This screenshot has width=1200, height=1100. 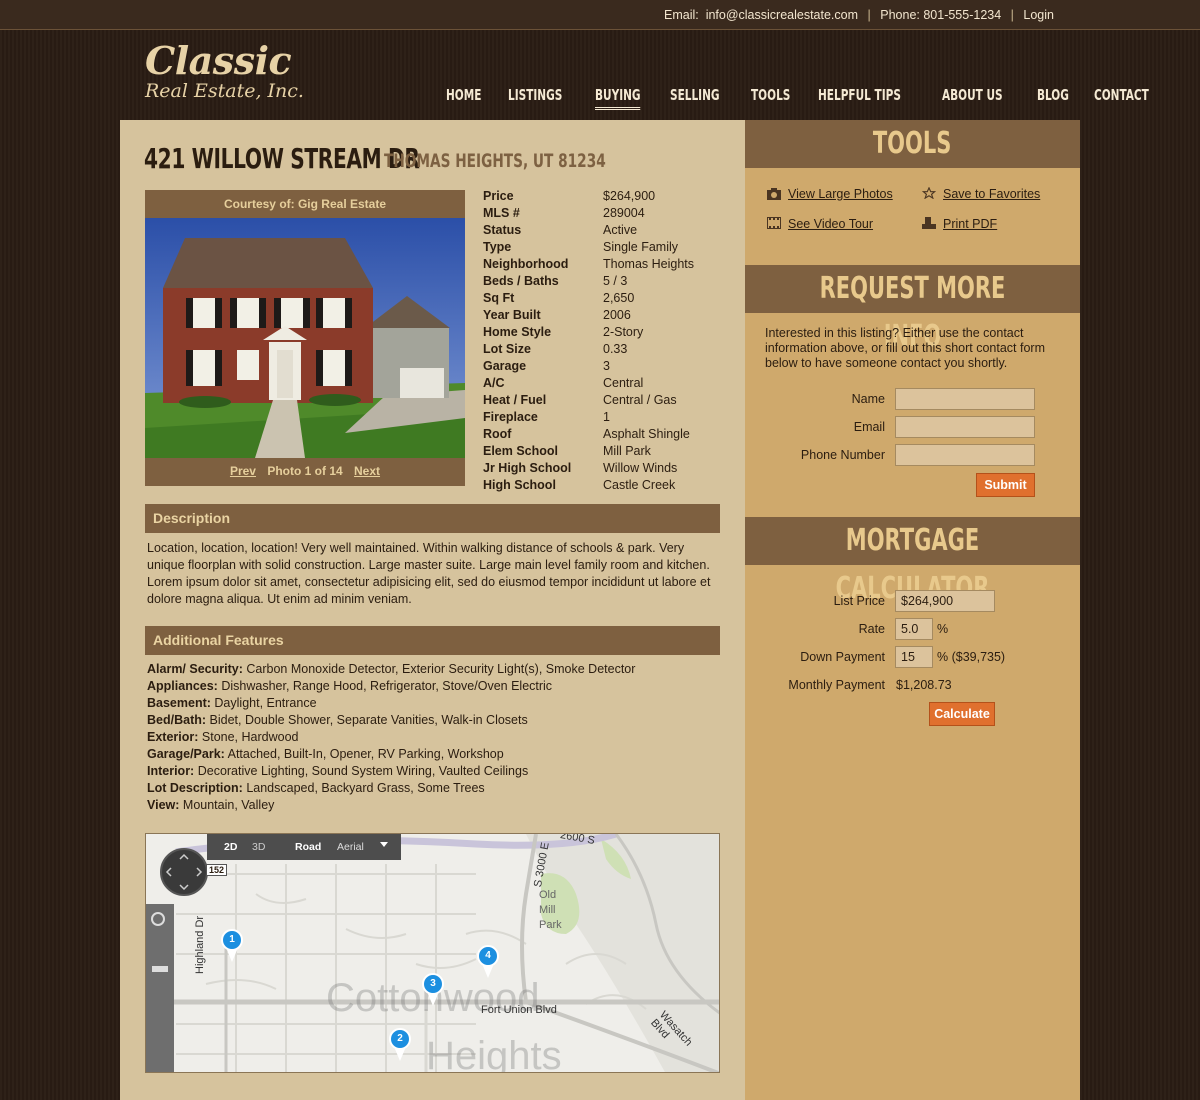 I want to click on request-info-header: REQUEST MORE INFO, so click(x=912, y=309).